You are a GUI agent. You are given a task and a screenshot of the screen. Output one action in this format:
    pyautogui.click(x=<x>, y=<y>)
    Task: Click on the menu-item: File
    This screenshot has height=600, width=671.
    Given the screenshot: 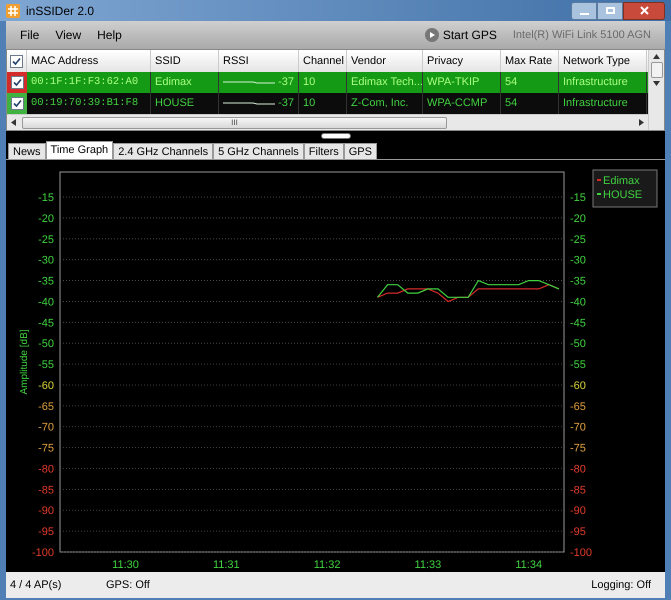 What is the action you would take?
    pyautogui.click(x=30, y=35)
    